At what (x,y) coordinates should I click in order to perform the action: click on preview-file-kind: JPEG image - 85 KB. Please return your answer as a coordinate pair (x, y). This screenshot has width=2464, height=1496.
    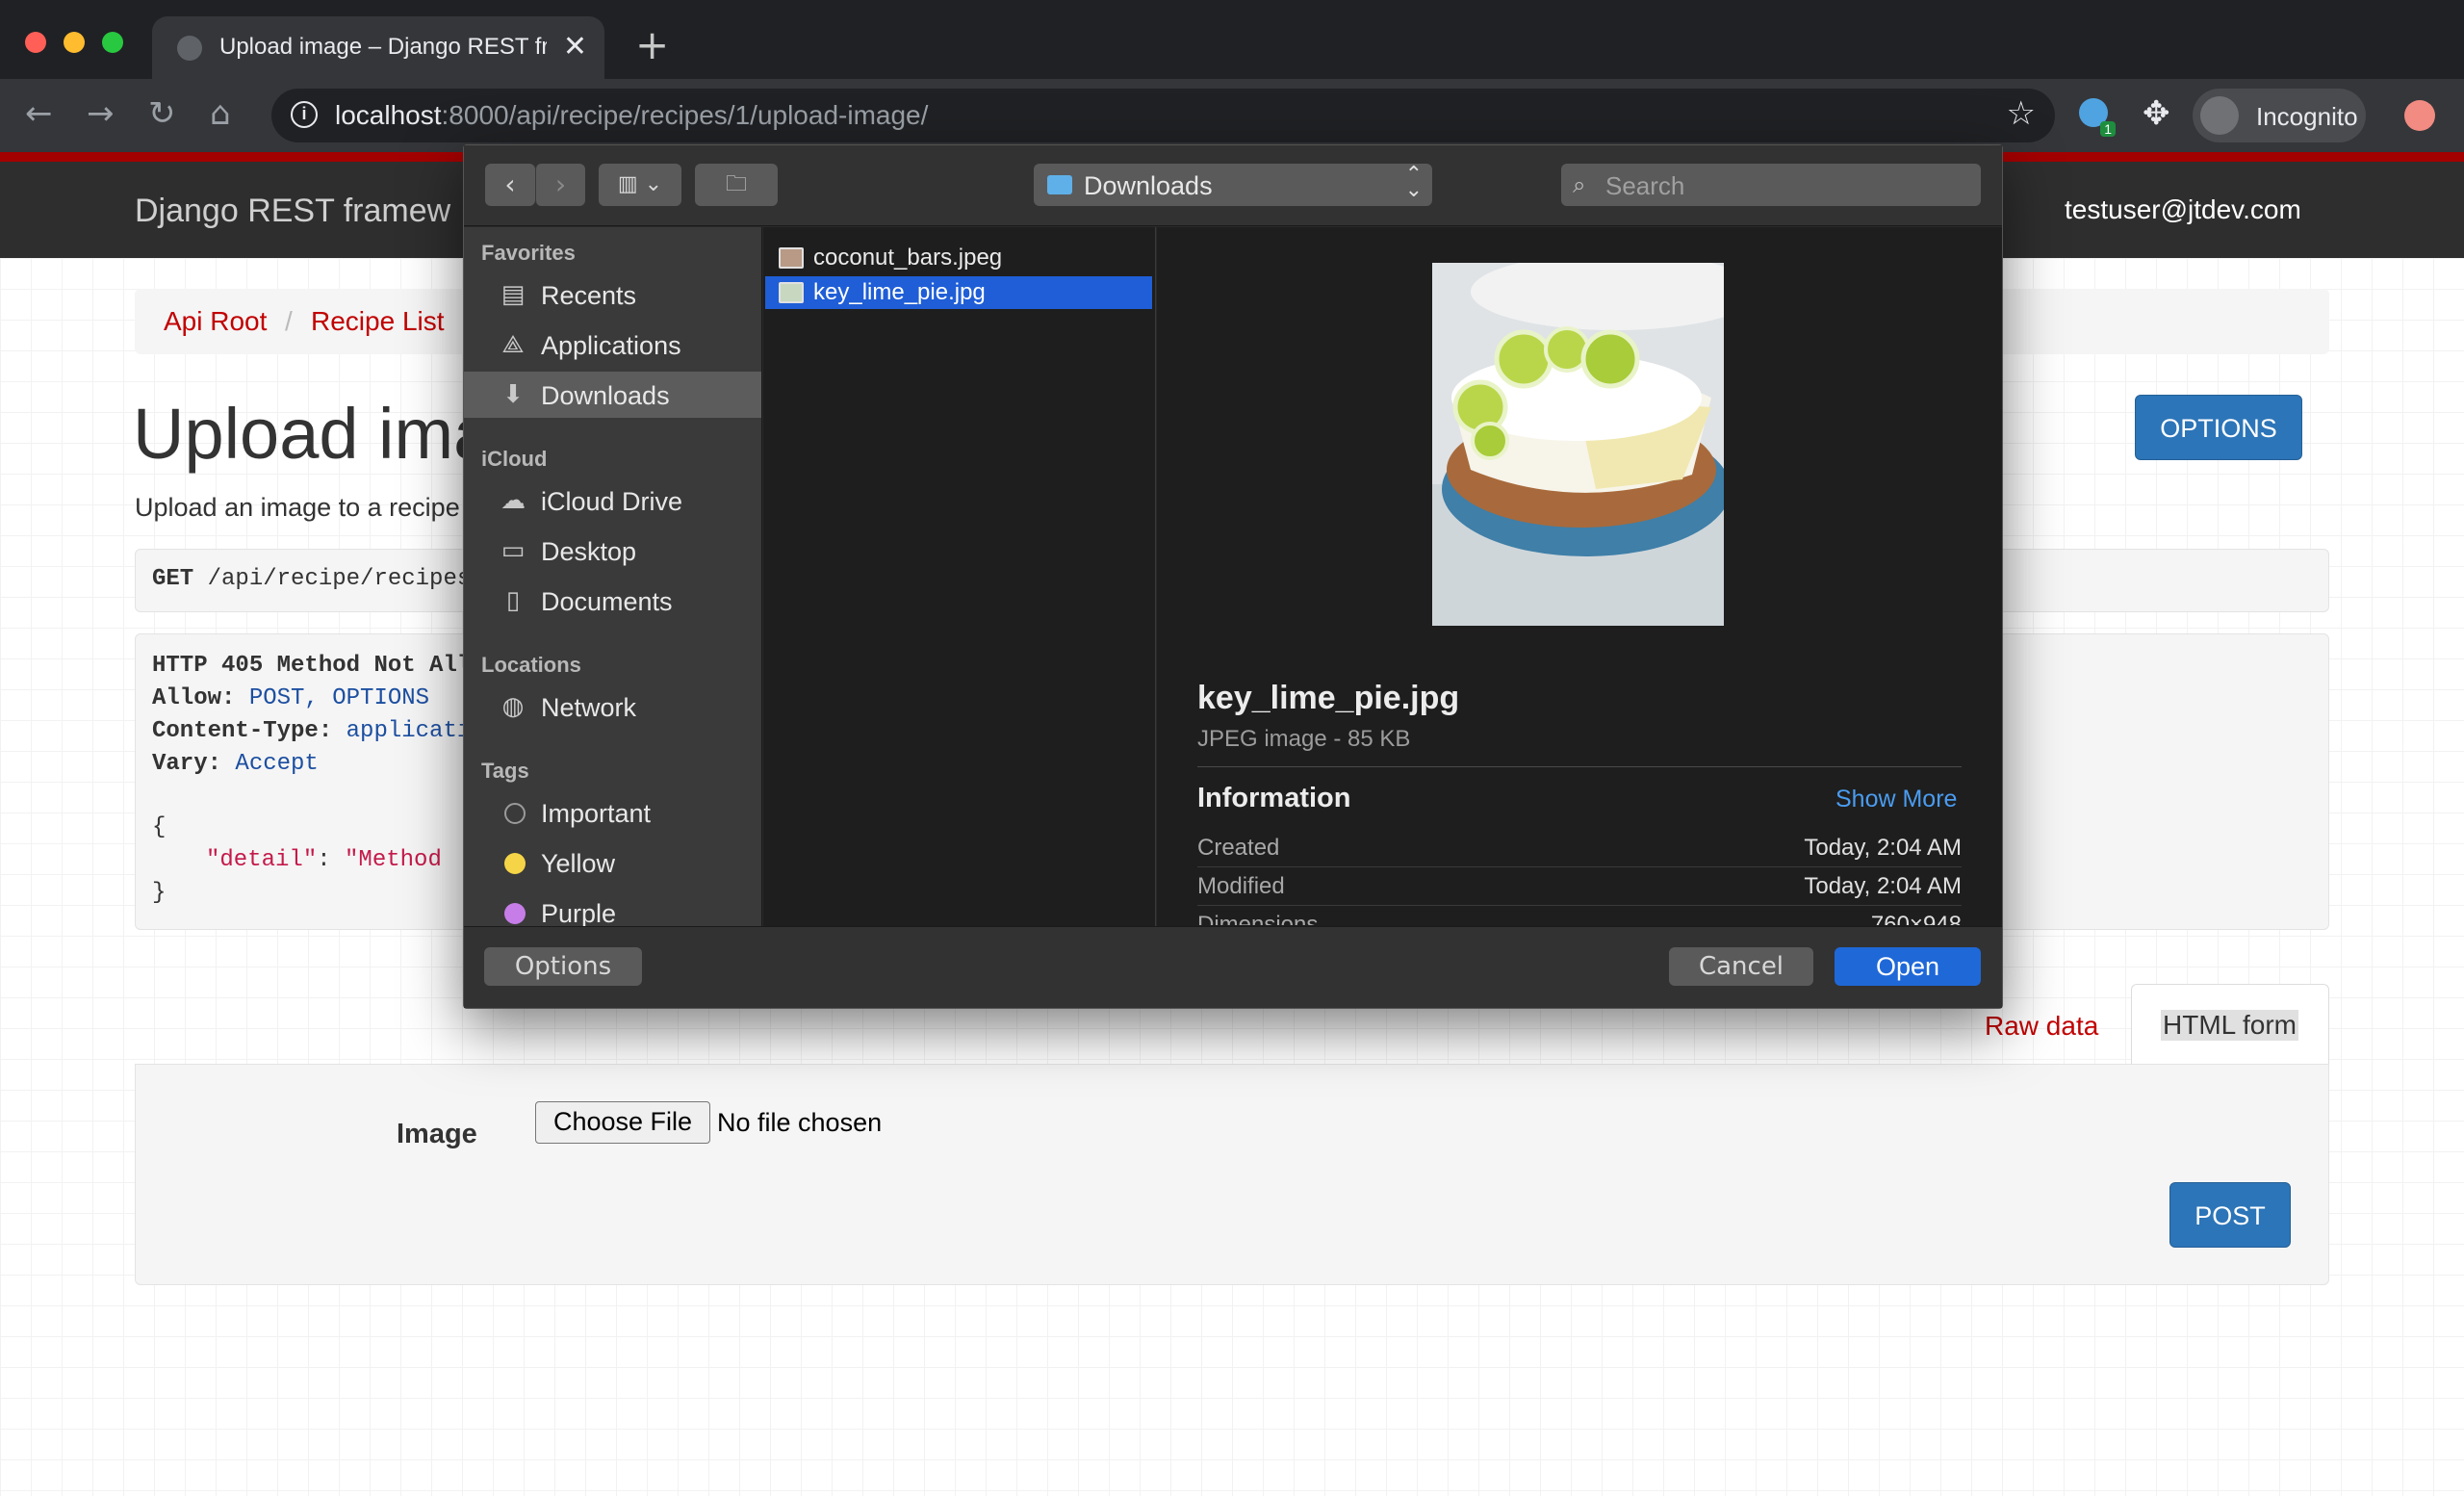
    Looking at the image, I should click on (1304, 739).